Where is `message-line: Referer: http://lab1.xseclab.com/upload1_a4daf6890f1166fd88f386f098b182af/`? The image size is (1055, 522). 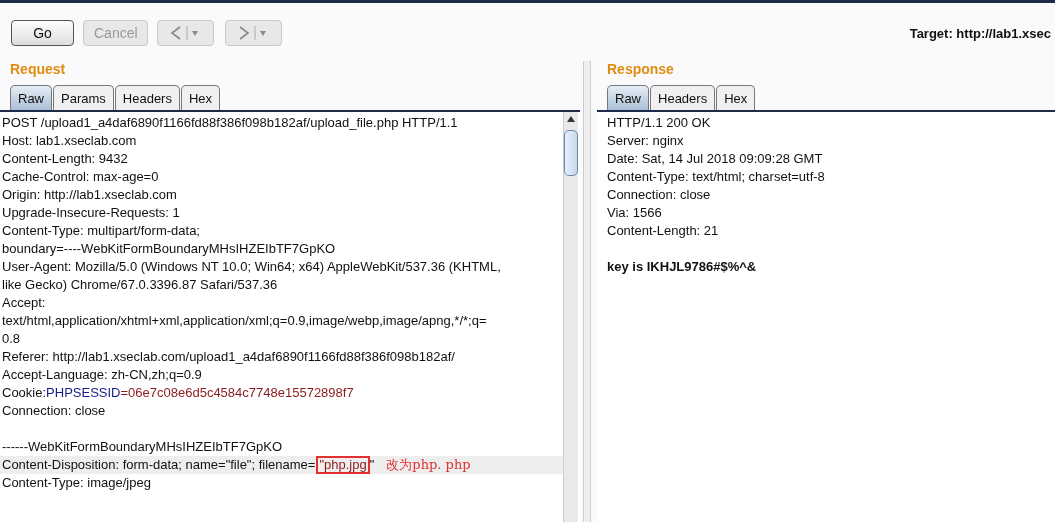
message-line: Referer: http://lab1.xseclab.com/upload1_a4daf6890f1166fd88f386f098b182af/ is located at coordinates (228, 357).